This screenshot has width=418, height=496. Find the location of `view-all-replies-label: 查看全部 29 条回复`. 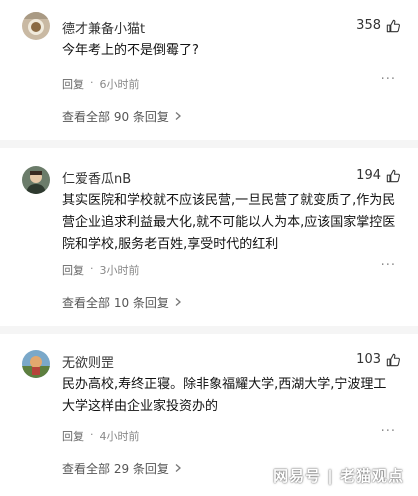

view-all-replies-label: 查看全部 29 条回复 is located at coordinates (115, 469).